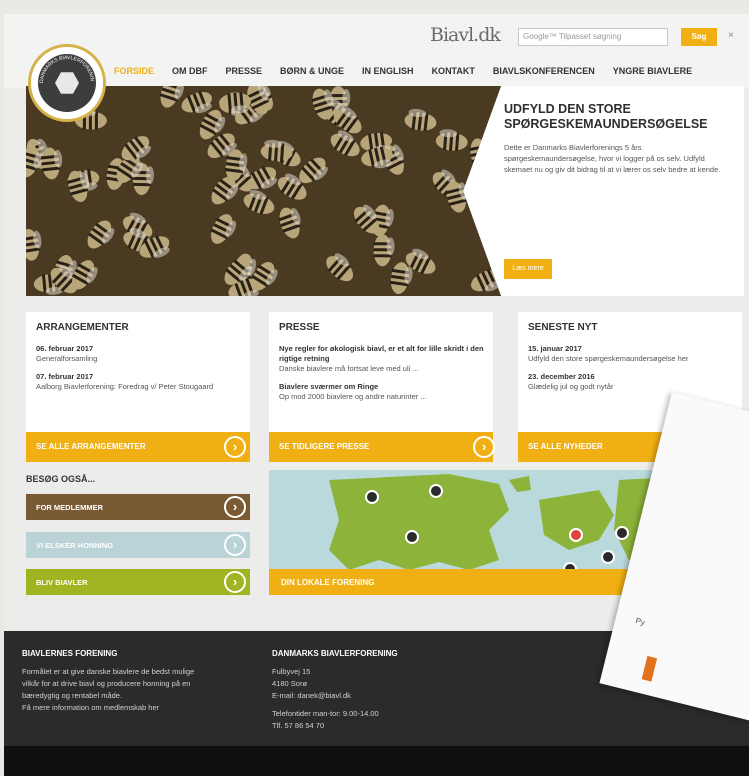 This screenshot has height=776, width=749. I want to click on map-footer-label: DIN LOKALE FORENING, so click(328, 582).